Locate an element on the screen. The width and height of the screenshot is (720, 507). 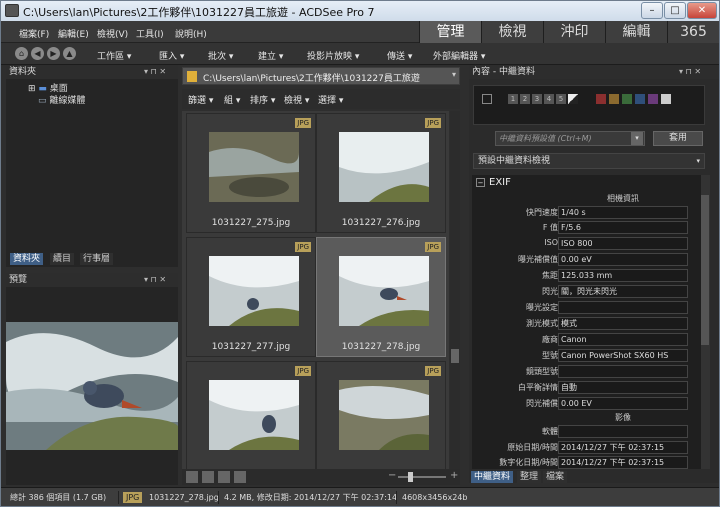
tab-file: 檔案 is located at coordinates (555, 477).